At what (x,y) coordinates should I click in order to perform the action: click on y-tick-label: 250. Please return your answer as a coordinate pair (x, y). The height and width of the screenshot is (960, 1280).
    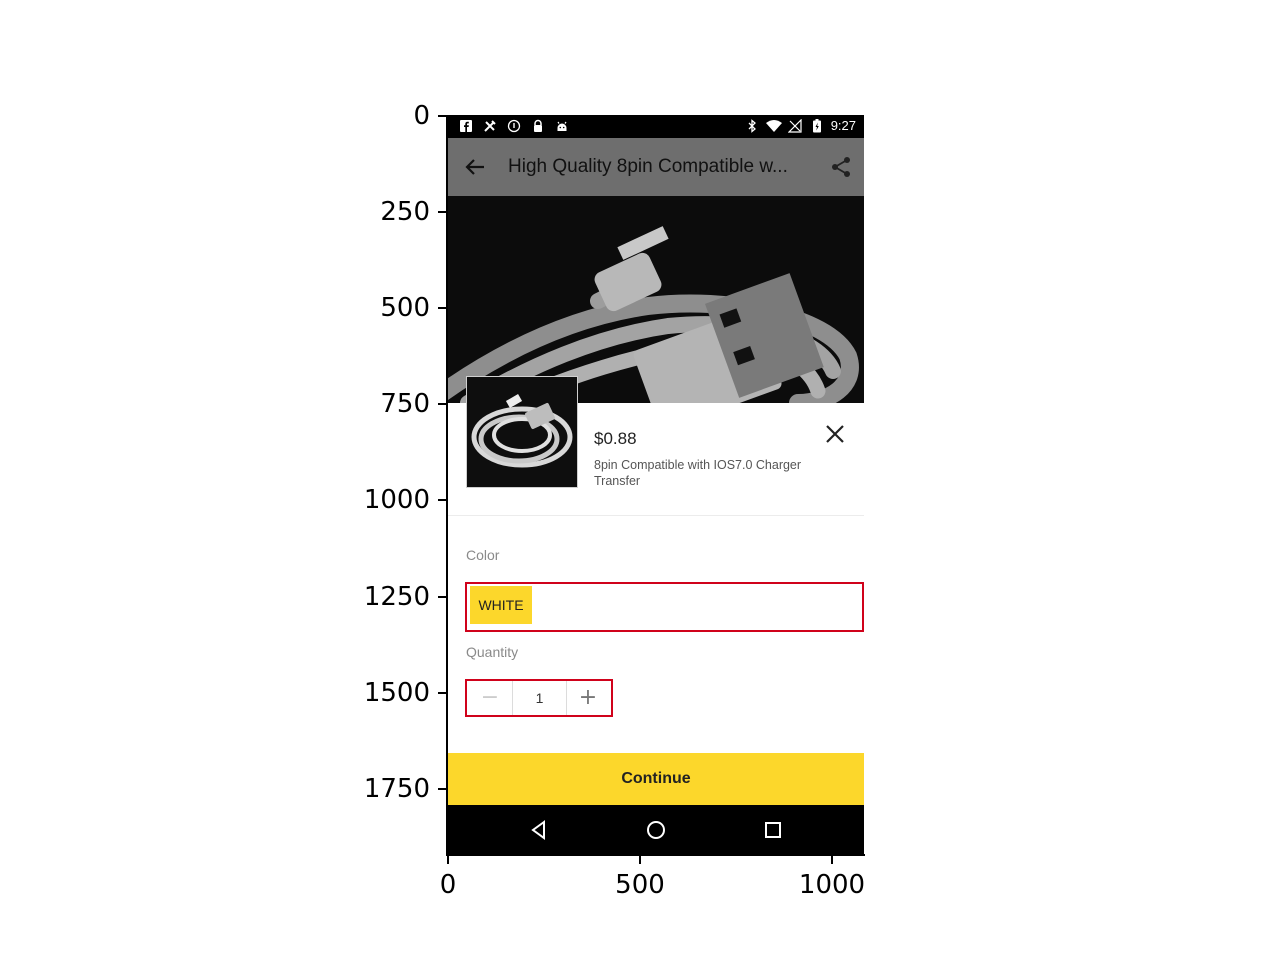
    Looking at the image, I should click on (405, 212).